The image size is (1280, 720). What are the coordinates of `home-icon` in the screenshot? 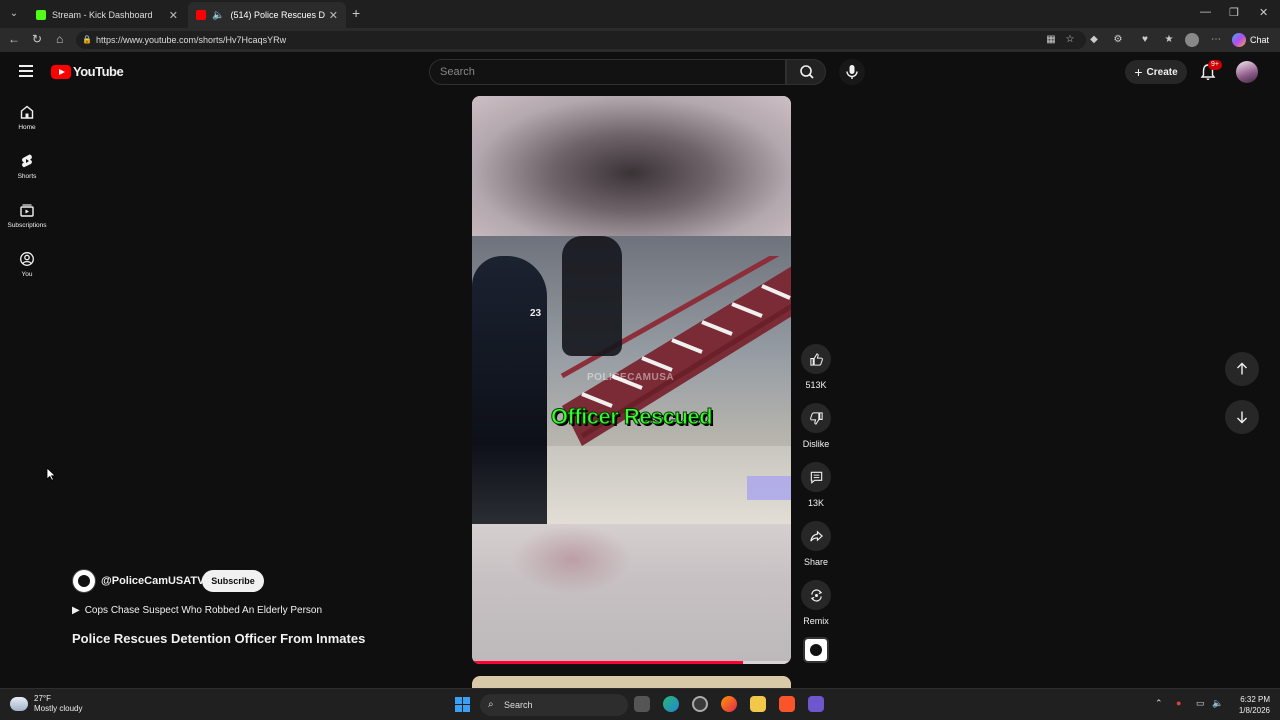 It's located at (27, 112).